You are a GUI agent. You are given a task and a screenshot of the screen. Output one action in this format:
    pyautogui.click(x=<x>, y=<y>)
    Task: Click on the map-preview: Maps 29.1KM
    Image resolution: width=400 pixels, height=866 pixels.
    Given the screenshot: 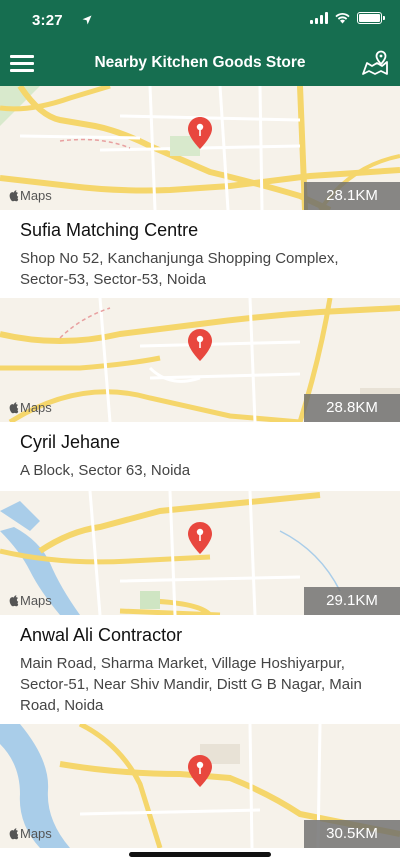 What is the action you would take?
    pyautogui.click(x=200, y=553)
    